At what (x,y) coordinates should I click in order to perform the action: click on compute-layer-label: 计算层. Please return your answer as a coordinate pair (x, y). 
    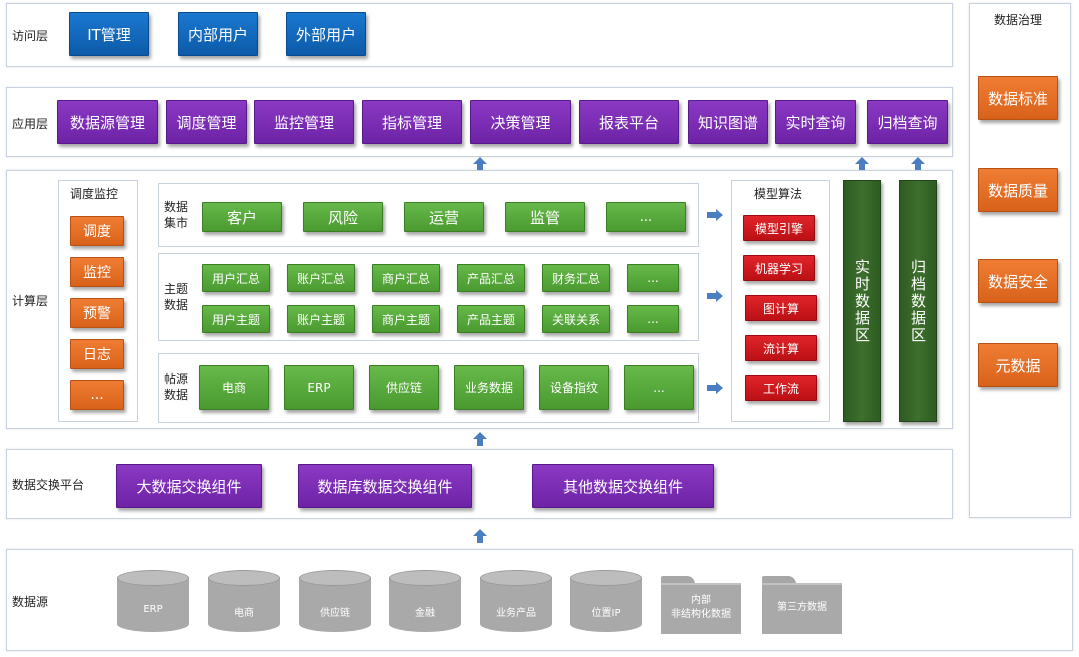
    Looking at the image, I should click on (30, 301).